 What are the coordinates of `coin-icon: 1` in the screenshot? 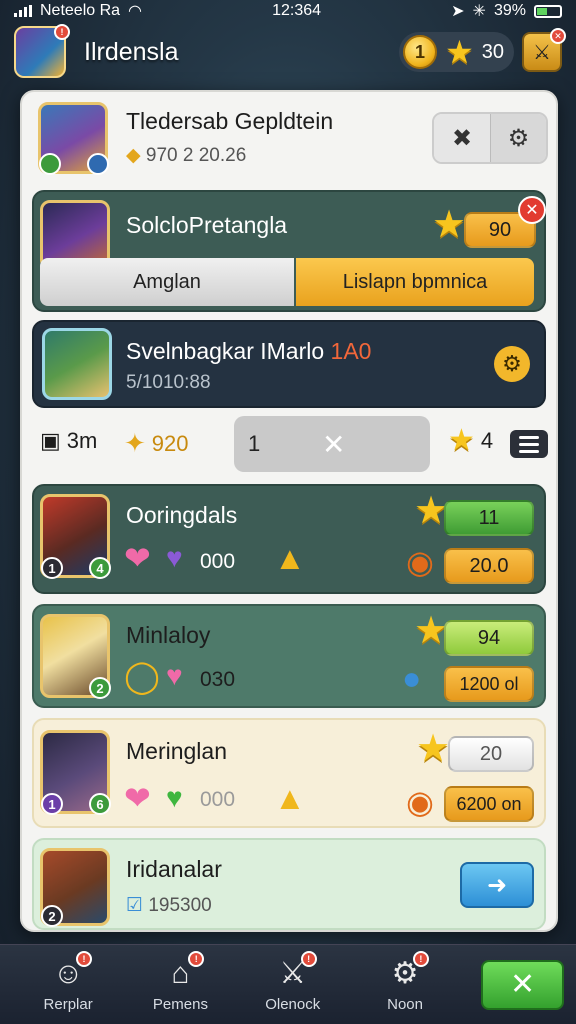 It's located at (420, 52).